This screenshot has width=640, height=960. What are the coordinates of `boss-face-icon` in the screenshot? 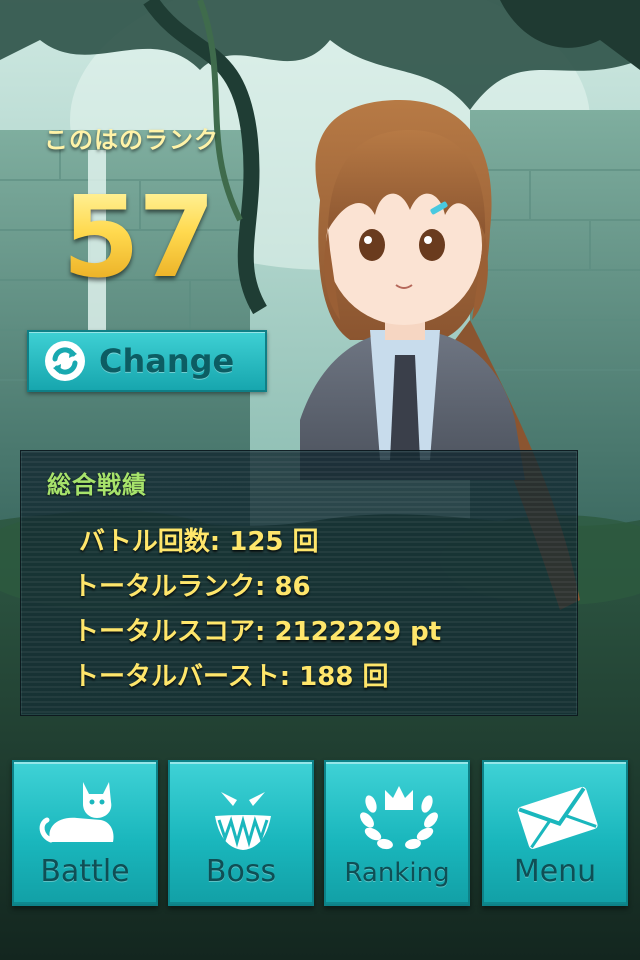 It's located at (243, 821).